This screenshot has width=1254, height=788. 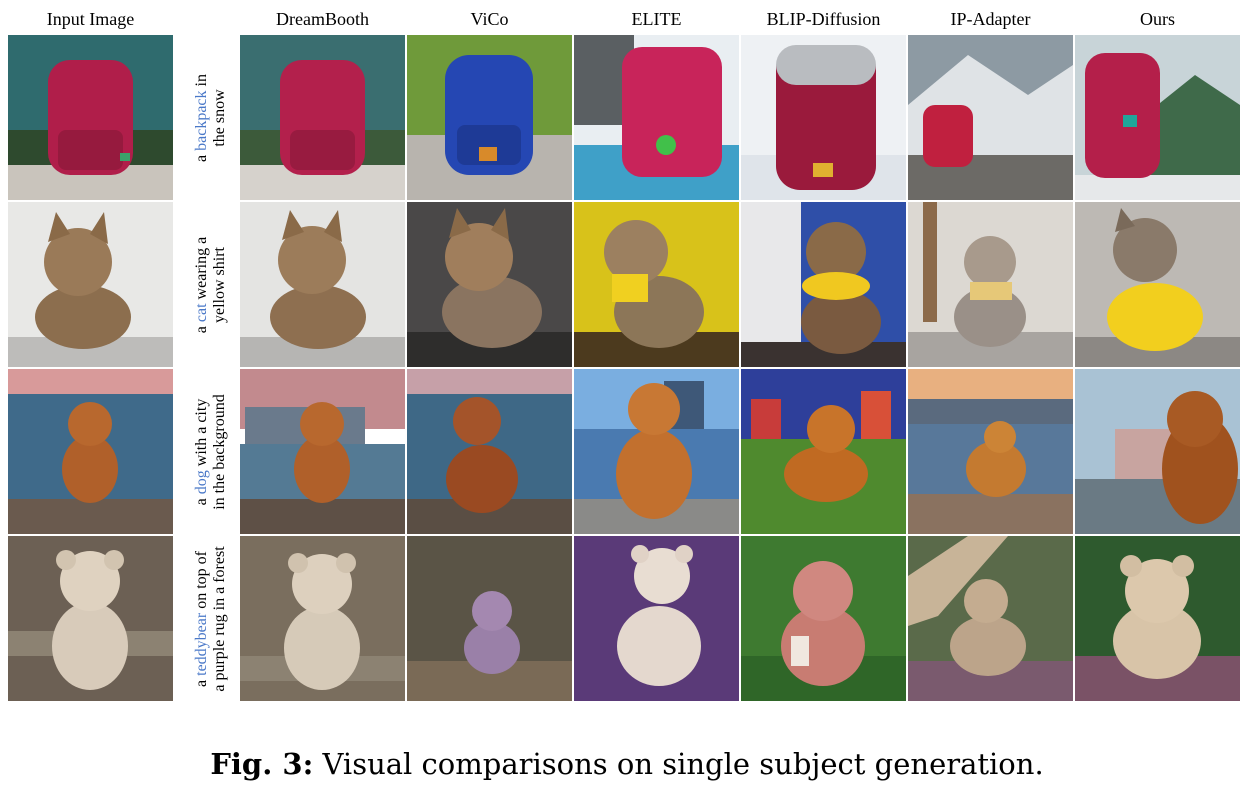 I want to click on figure-label: Fig. 3:, so click(x=262, y=764).